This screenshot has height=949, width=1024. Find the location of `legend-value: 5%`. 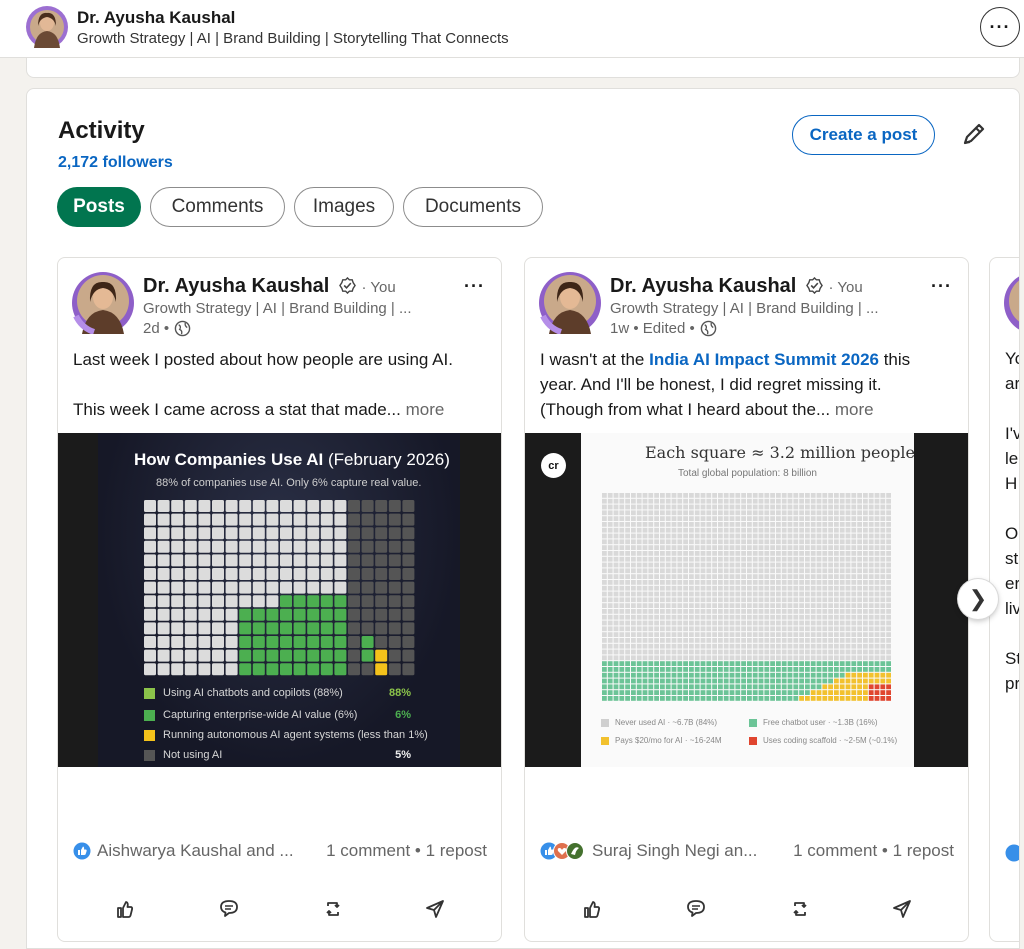

legend-value: 5% is located at coordinates (403, 755).